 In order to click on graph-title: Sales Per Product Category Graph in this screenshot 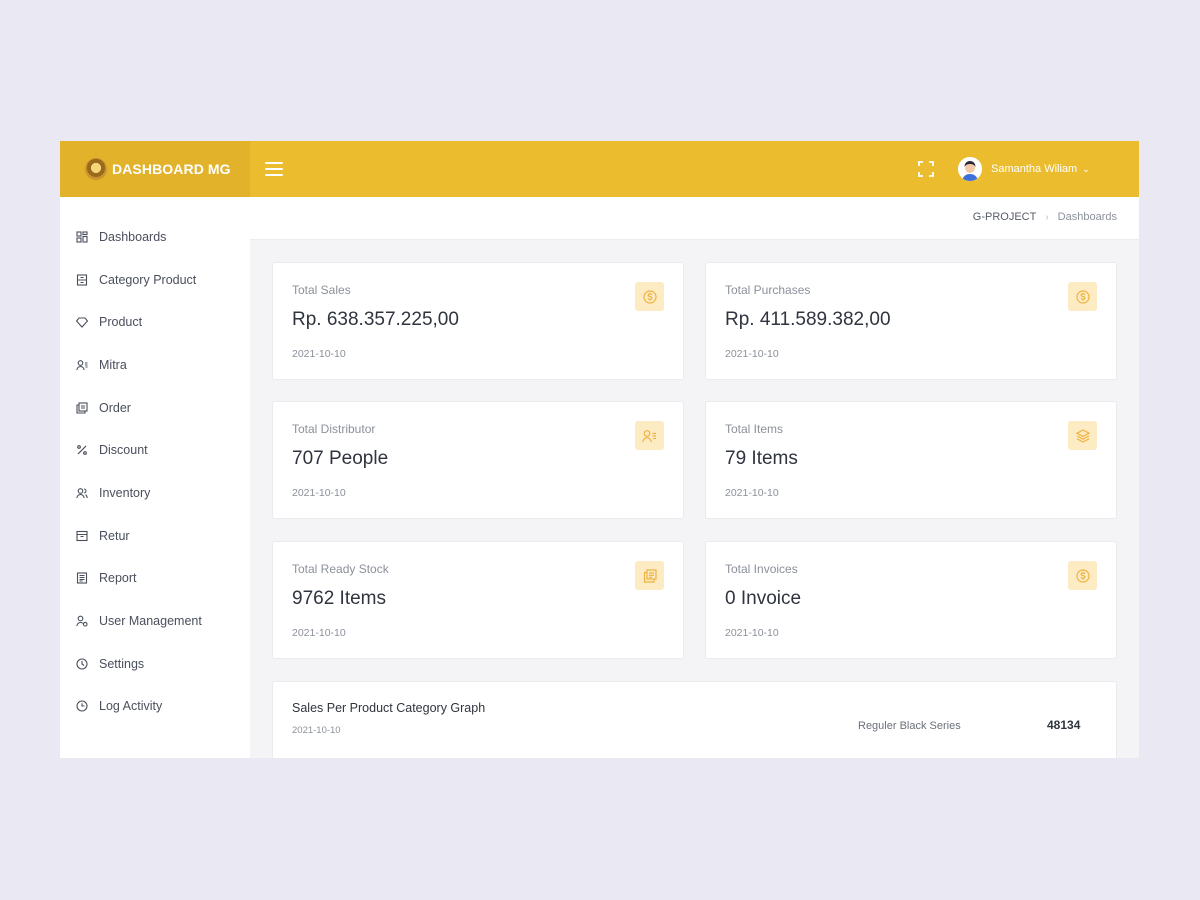, I will do `click(389, 708)`.